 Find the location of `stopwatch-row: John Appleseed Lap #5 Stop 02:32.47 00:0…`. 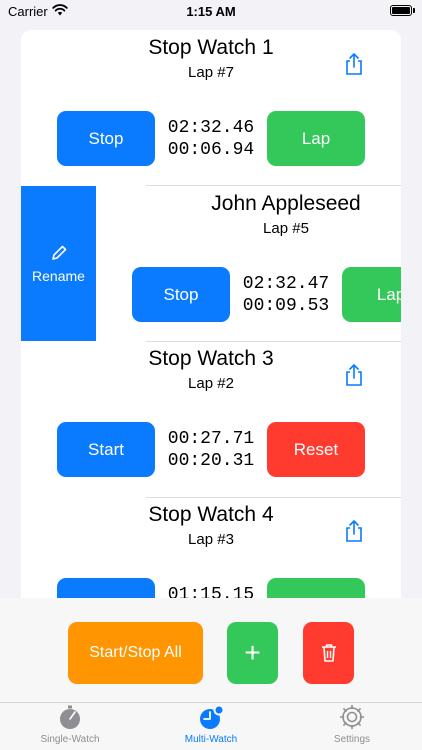

stopwatch-row: John Appleseed Lap #5 Stop 02:32.47 00:0… is located at coordinates (248, 263).